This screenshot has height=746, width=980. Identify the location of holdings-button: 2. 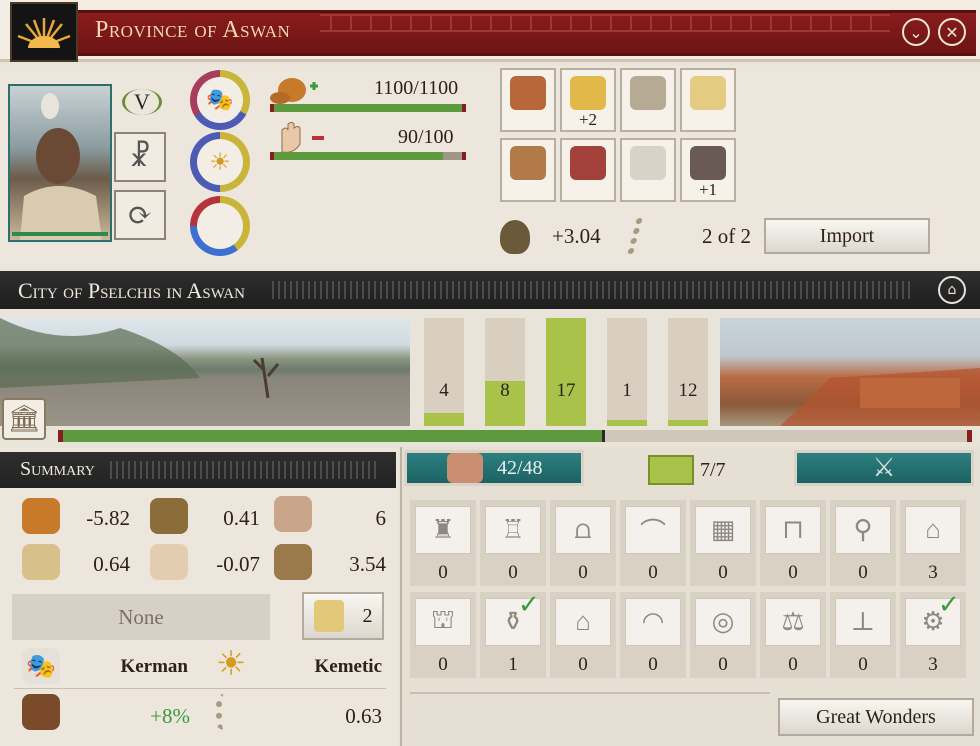
(343, 616).